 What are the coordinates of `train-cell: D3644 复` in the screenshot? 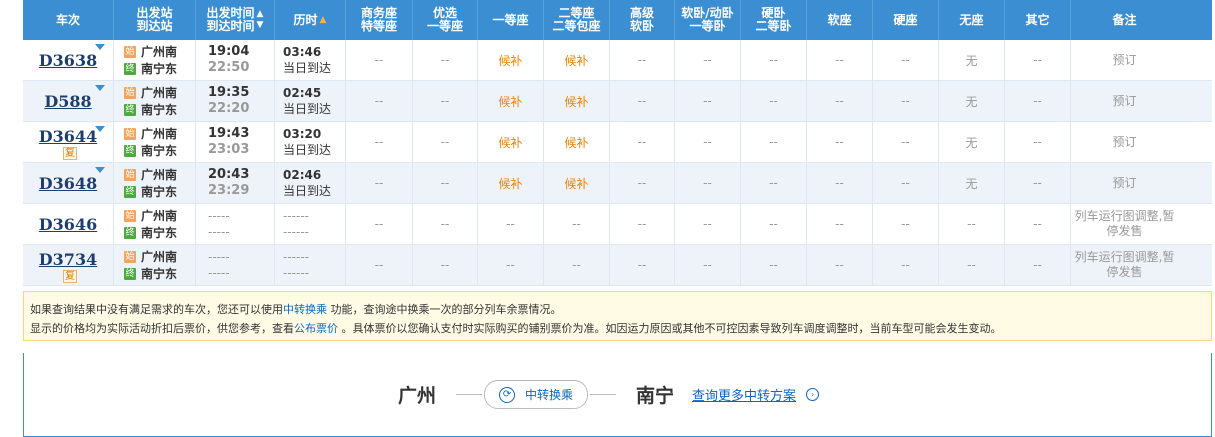 It's located at (68, 142).